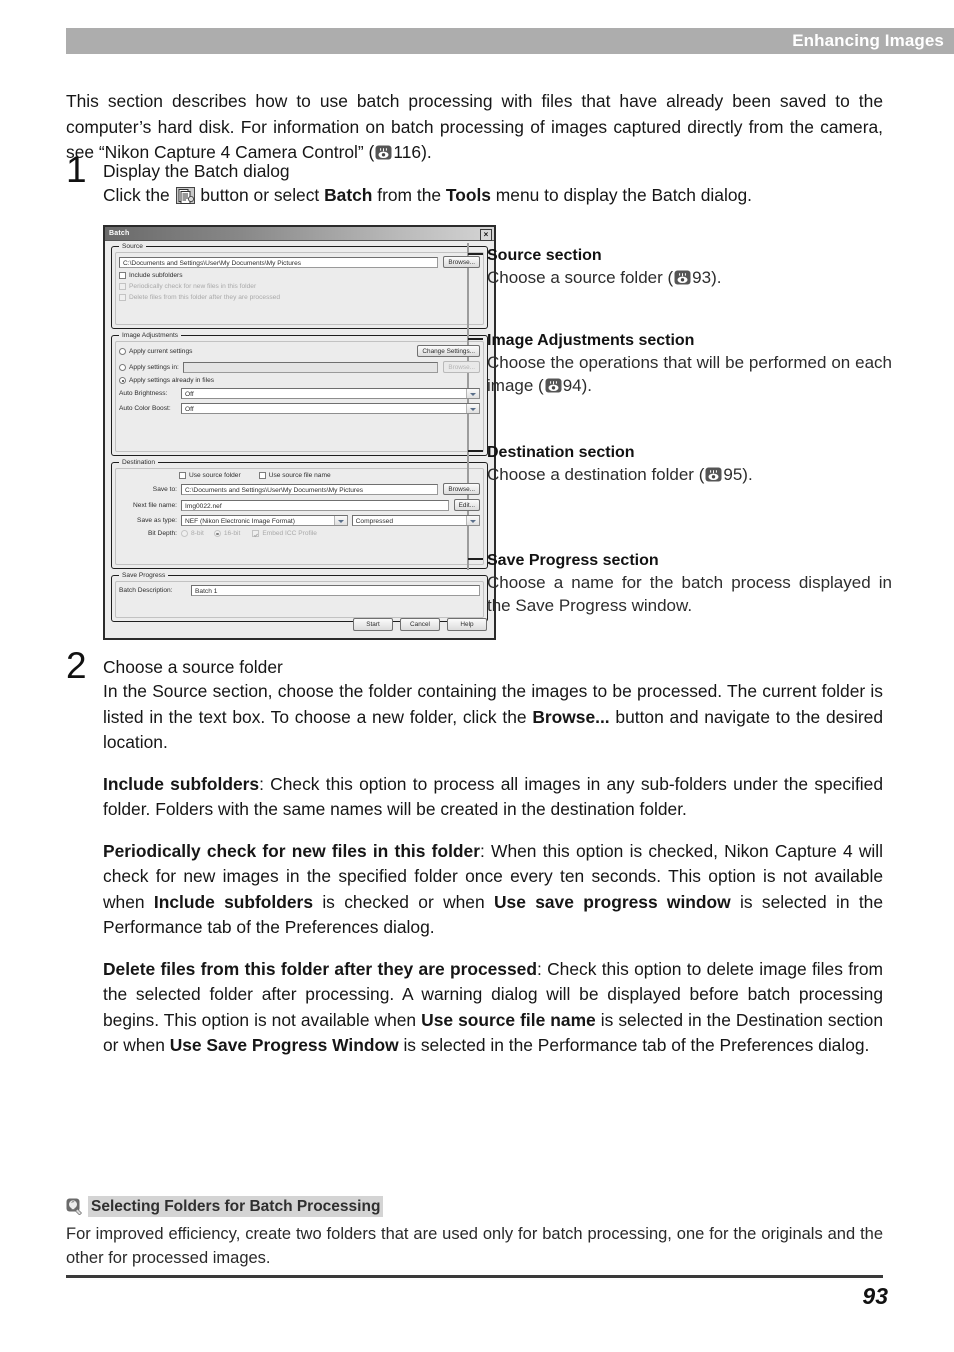 This screenshot has width=954, height=1352. Describe the element at coordinates (143, 393) in the screenshot. I see `auto-brightness-label: Auto Brightness:` at that location.